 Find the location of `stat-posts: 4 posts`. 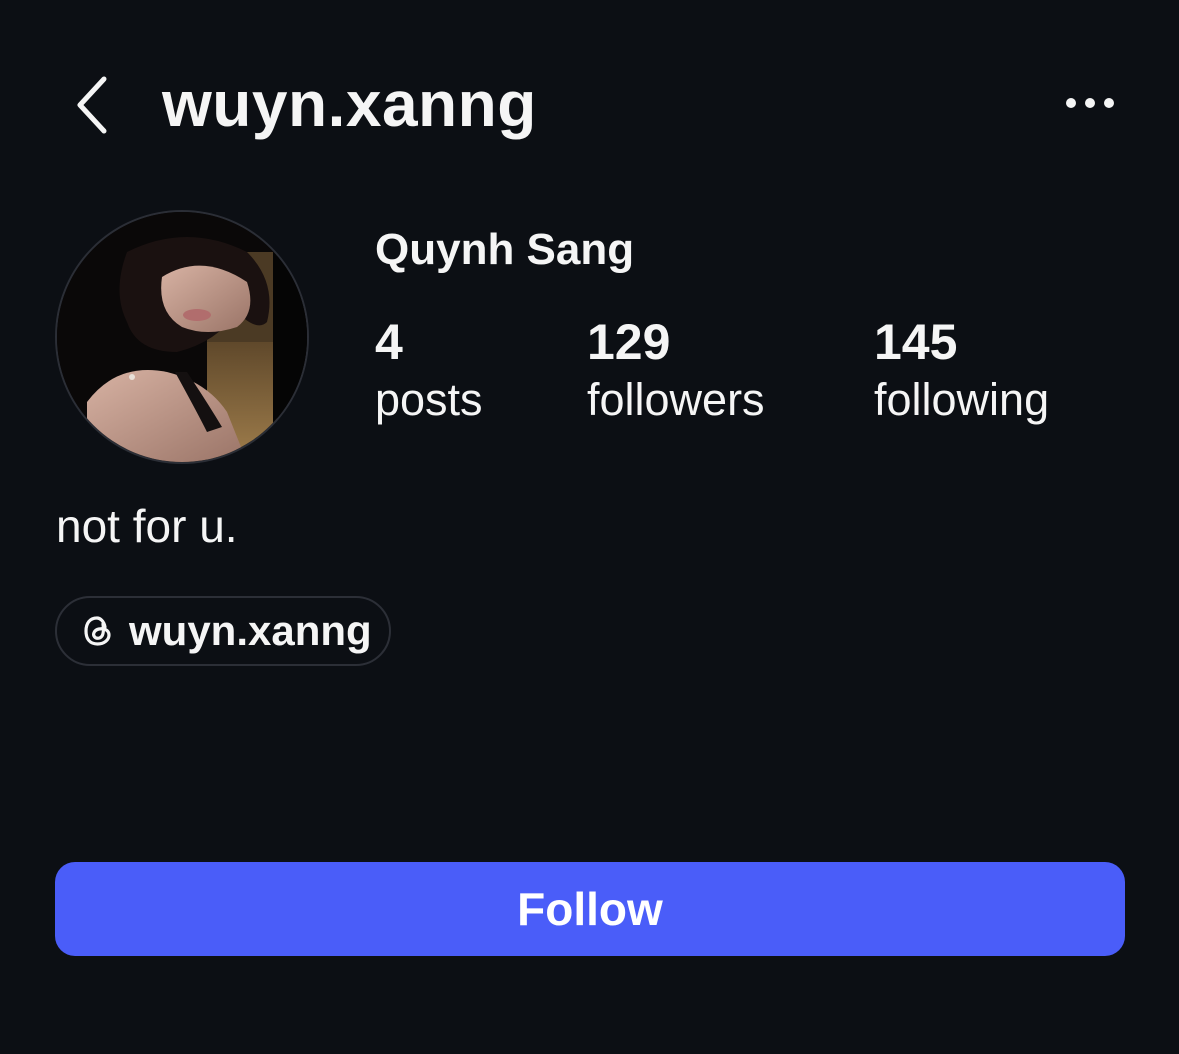

stat-posts: 4 posts is located at coordinates (429, 370).